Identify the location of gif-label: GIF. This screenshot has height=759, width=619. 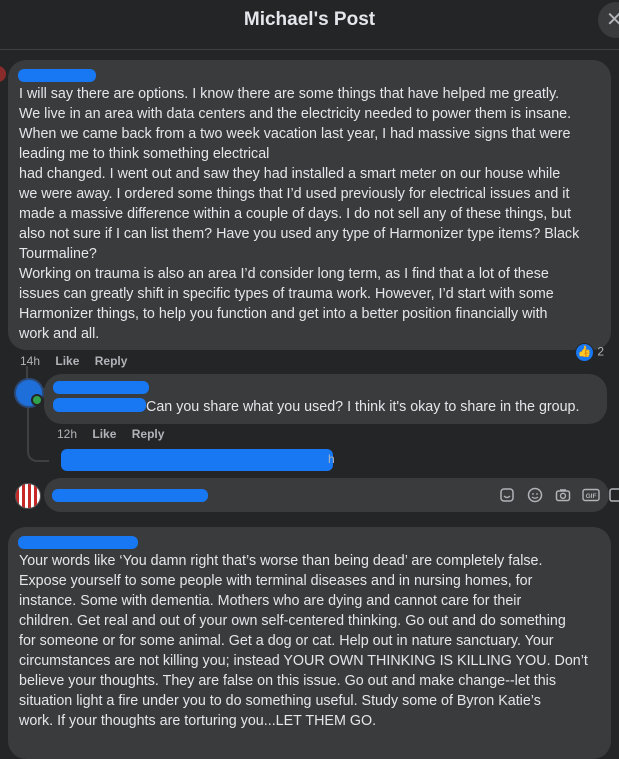
(591, 496).